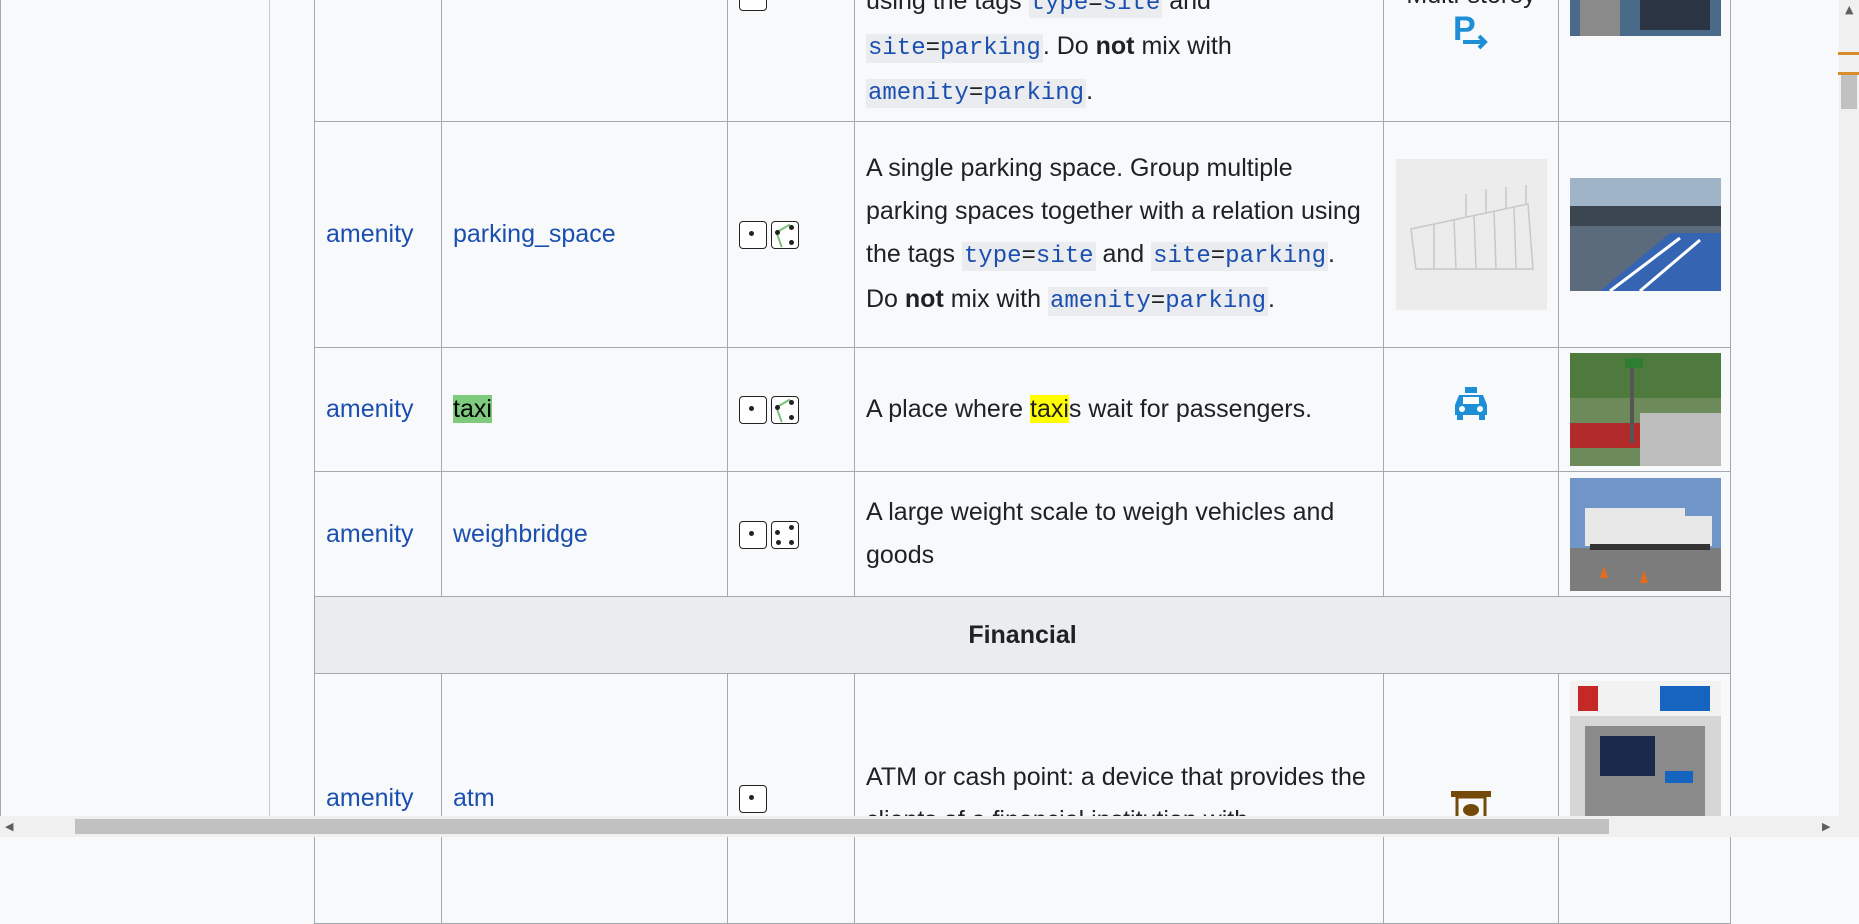  What do you see at coordinates (842, 826) in the screenshot?
I see `horizontal-scroll-thumb` at bounding box center [842, 826].